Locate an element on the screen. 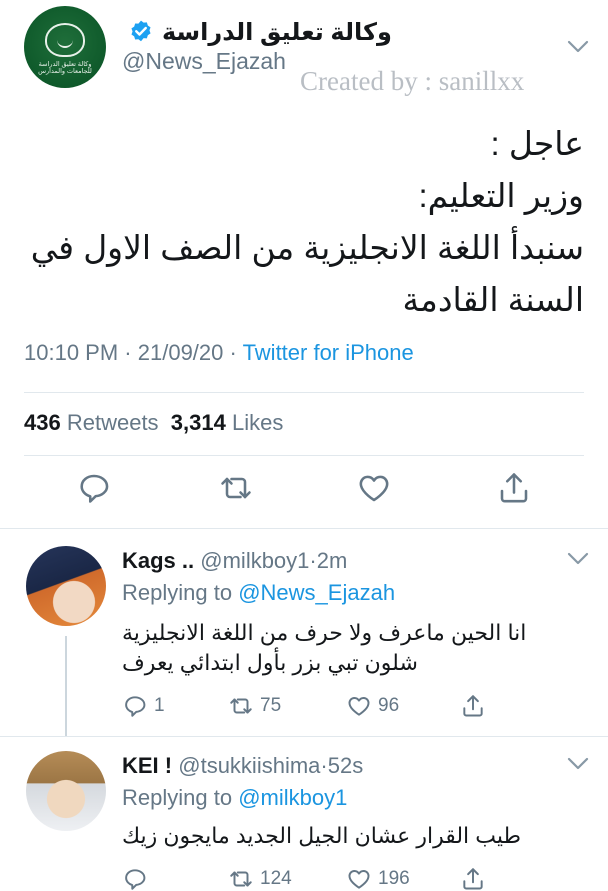  retweets-count: 436 is located at coordinates (42, 422).